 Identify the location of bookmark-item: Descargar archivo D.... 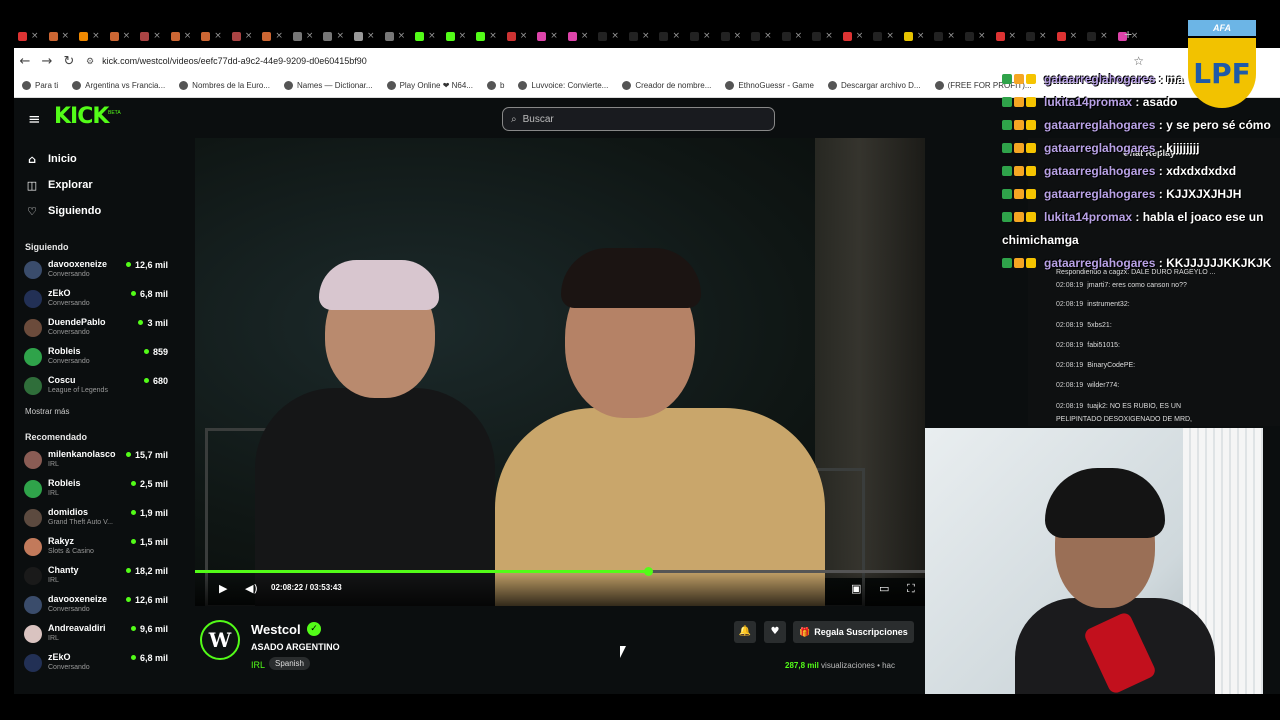
(874, 85).